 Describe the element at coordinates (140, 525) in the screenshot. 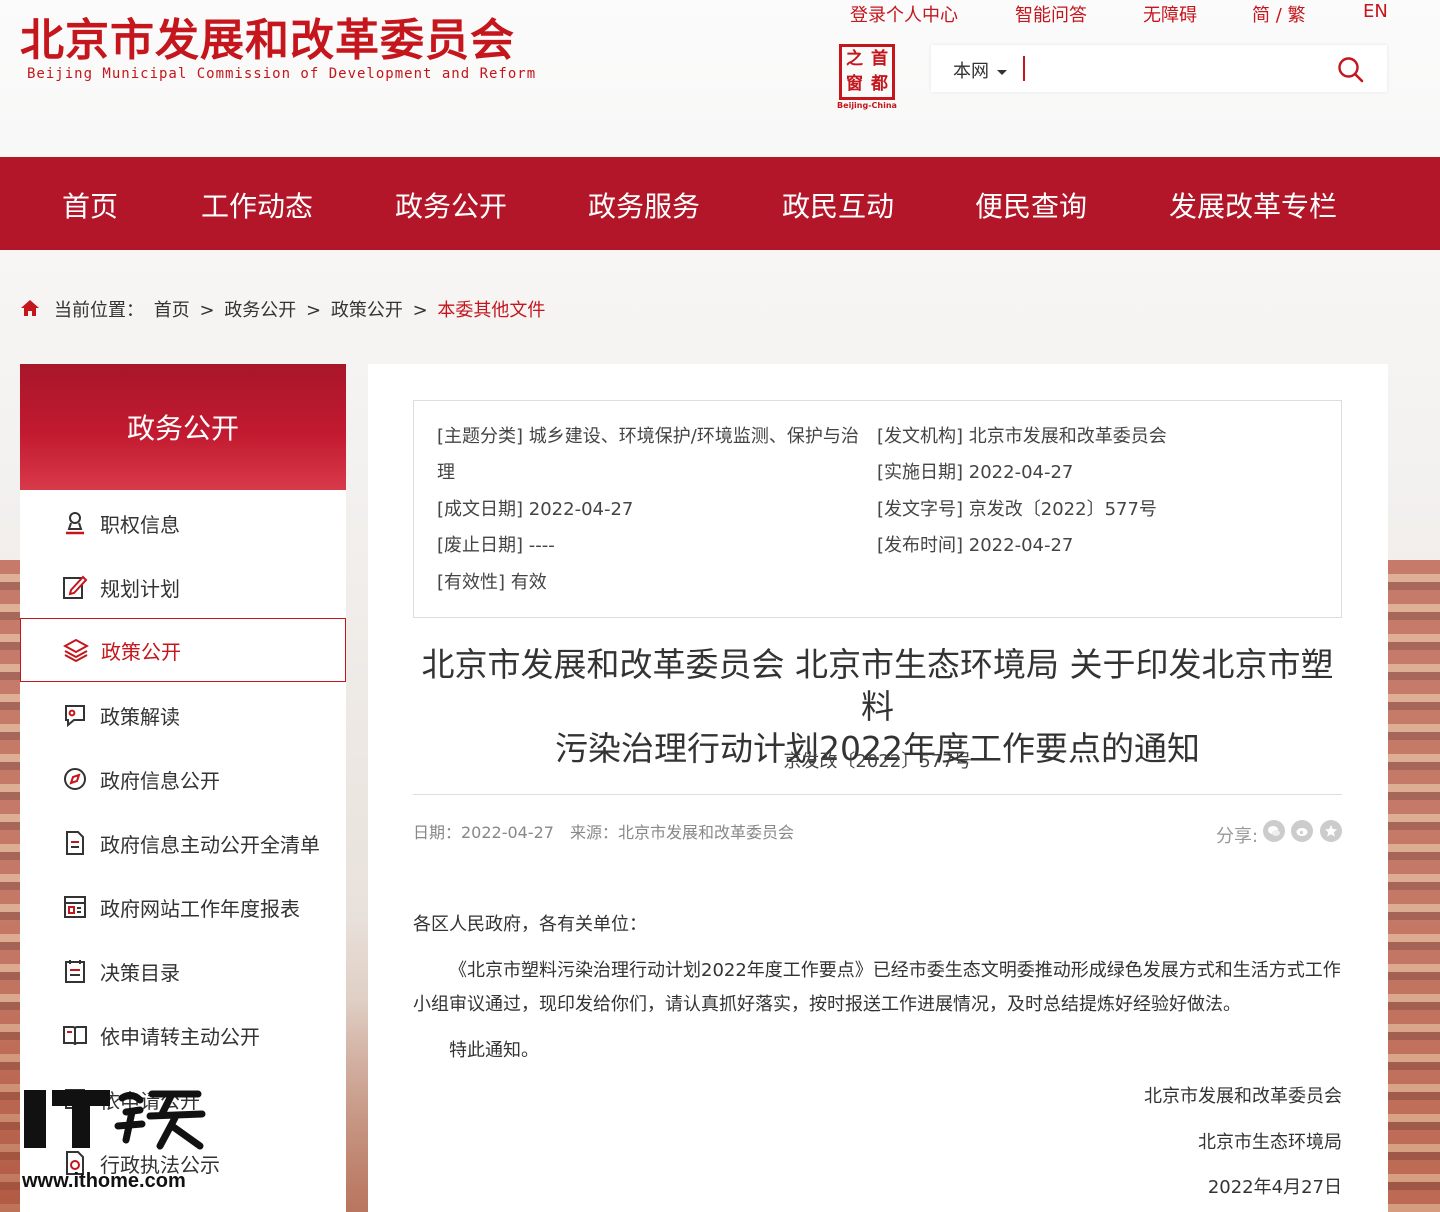

I see `sidebar-item-label: 职权信息` at that location.